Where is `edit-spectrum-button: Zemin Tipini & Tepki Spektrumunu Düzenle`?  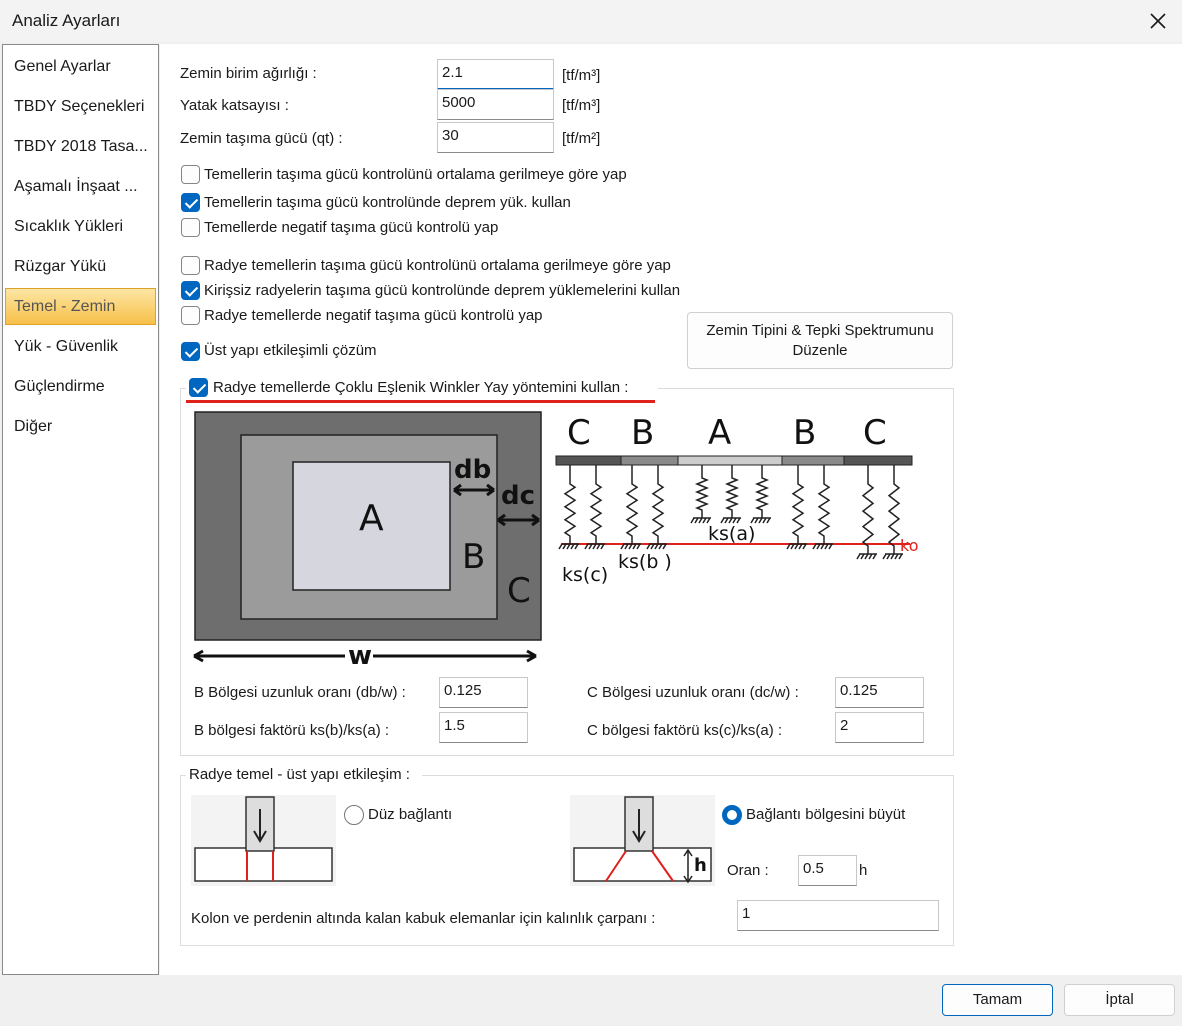
edit-spectrum-button: Zemin Tipini & Tepki Spektrumunu Düzenle is located at coordinates (820, 340).